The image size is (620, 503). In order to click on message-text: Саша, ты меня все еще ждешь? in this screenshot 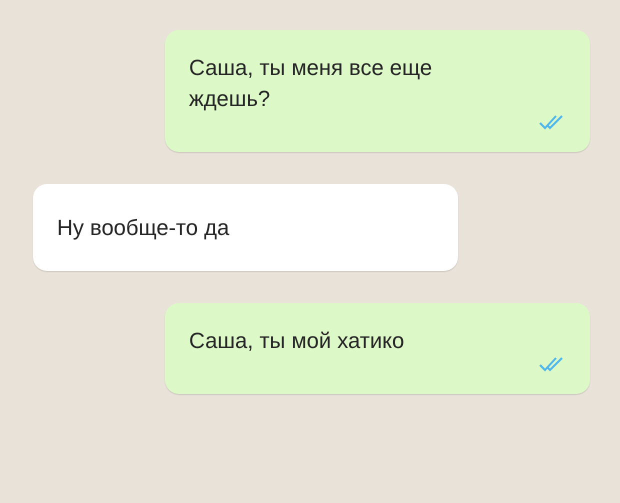, I will do `click(311, 83)`.